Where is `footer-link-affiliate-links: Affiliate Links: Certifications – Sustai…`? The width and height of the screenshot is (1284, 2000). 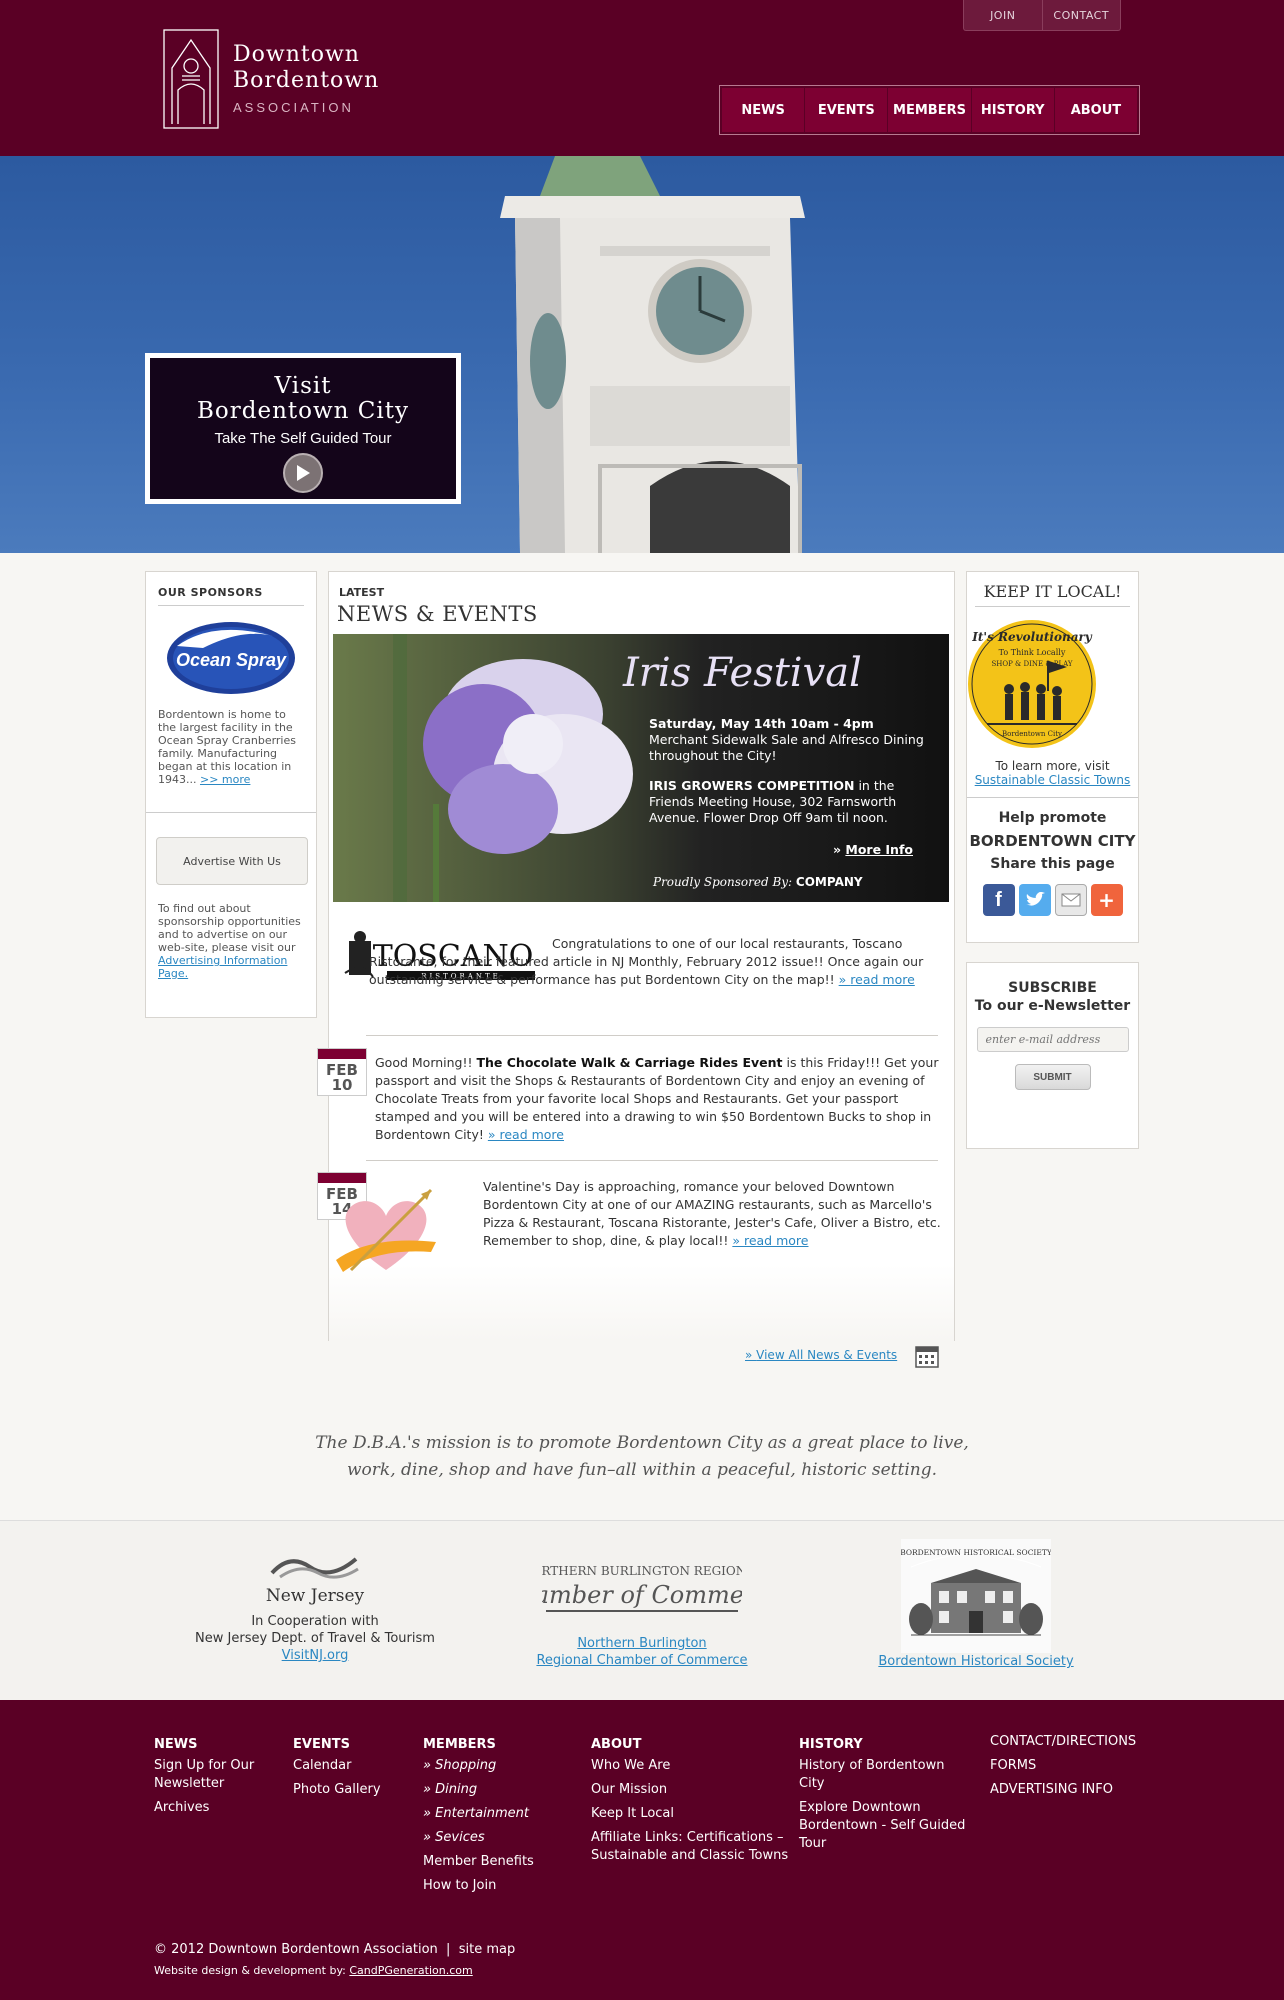
footer-link-affiliate-links: Affiliate Links: Certifications – Sustai… is located at coordinates (691, 1847).